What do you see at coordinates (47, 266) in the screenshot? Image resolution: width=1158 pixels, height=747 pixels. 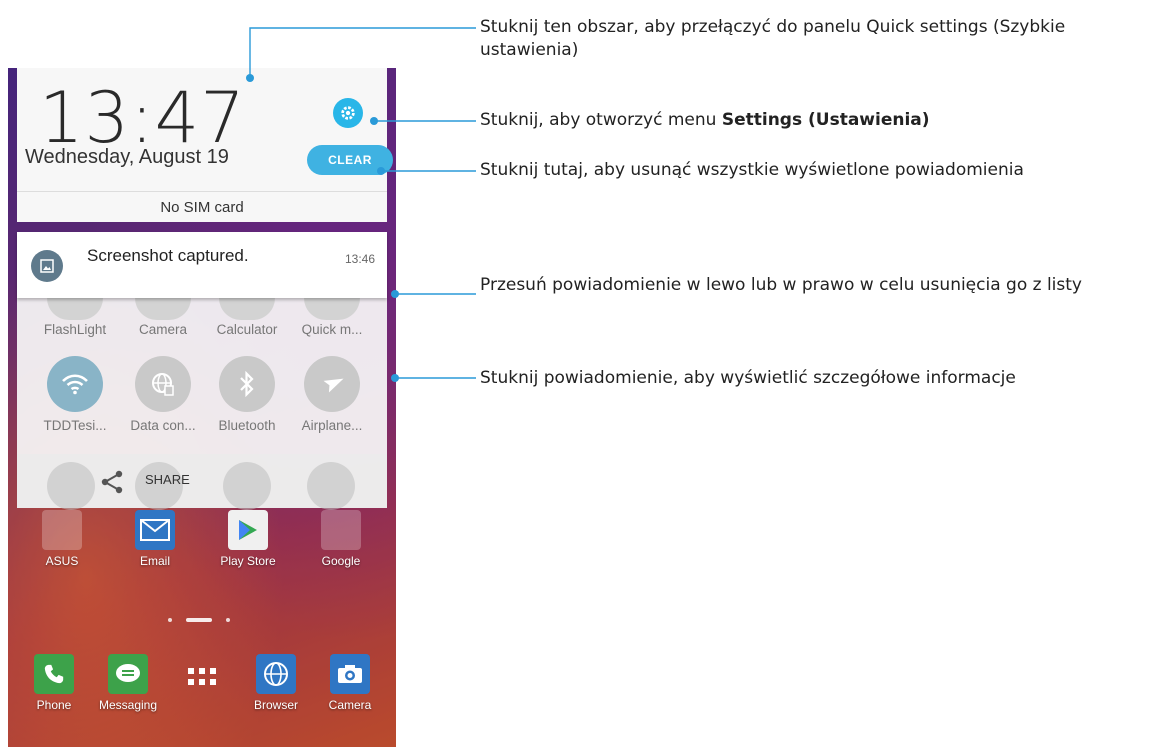 I see `image-icon` at bounding box center [47, 266].